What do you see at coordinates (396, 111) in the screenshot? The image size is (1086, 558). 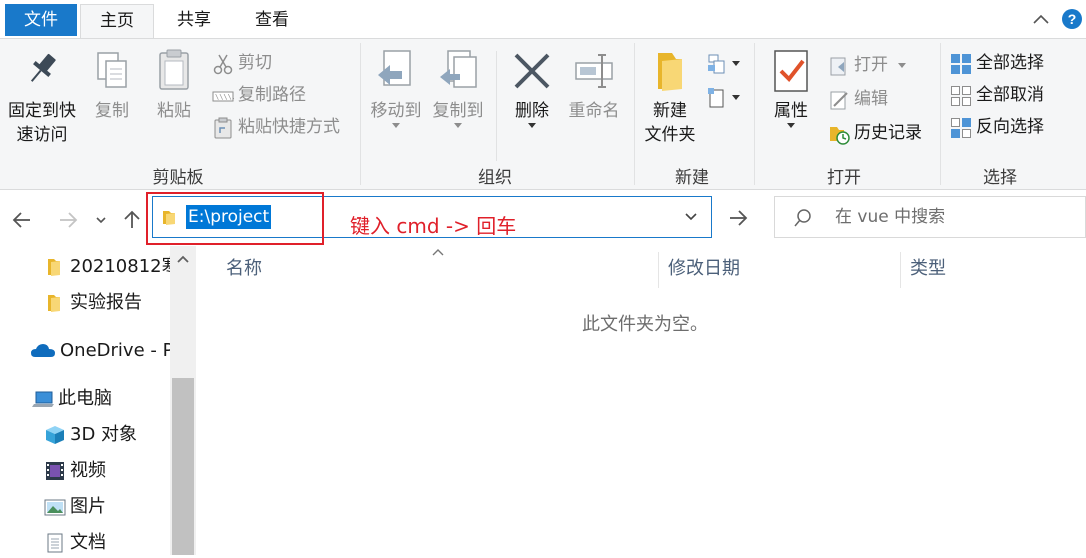 I see `move-to-label: 移动到` at bounding box center [396, 111].